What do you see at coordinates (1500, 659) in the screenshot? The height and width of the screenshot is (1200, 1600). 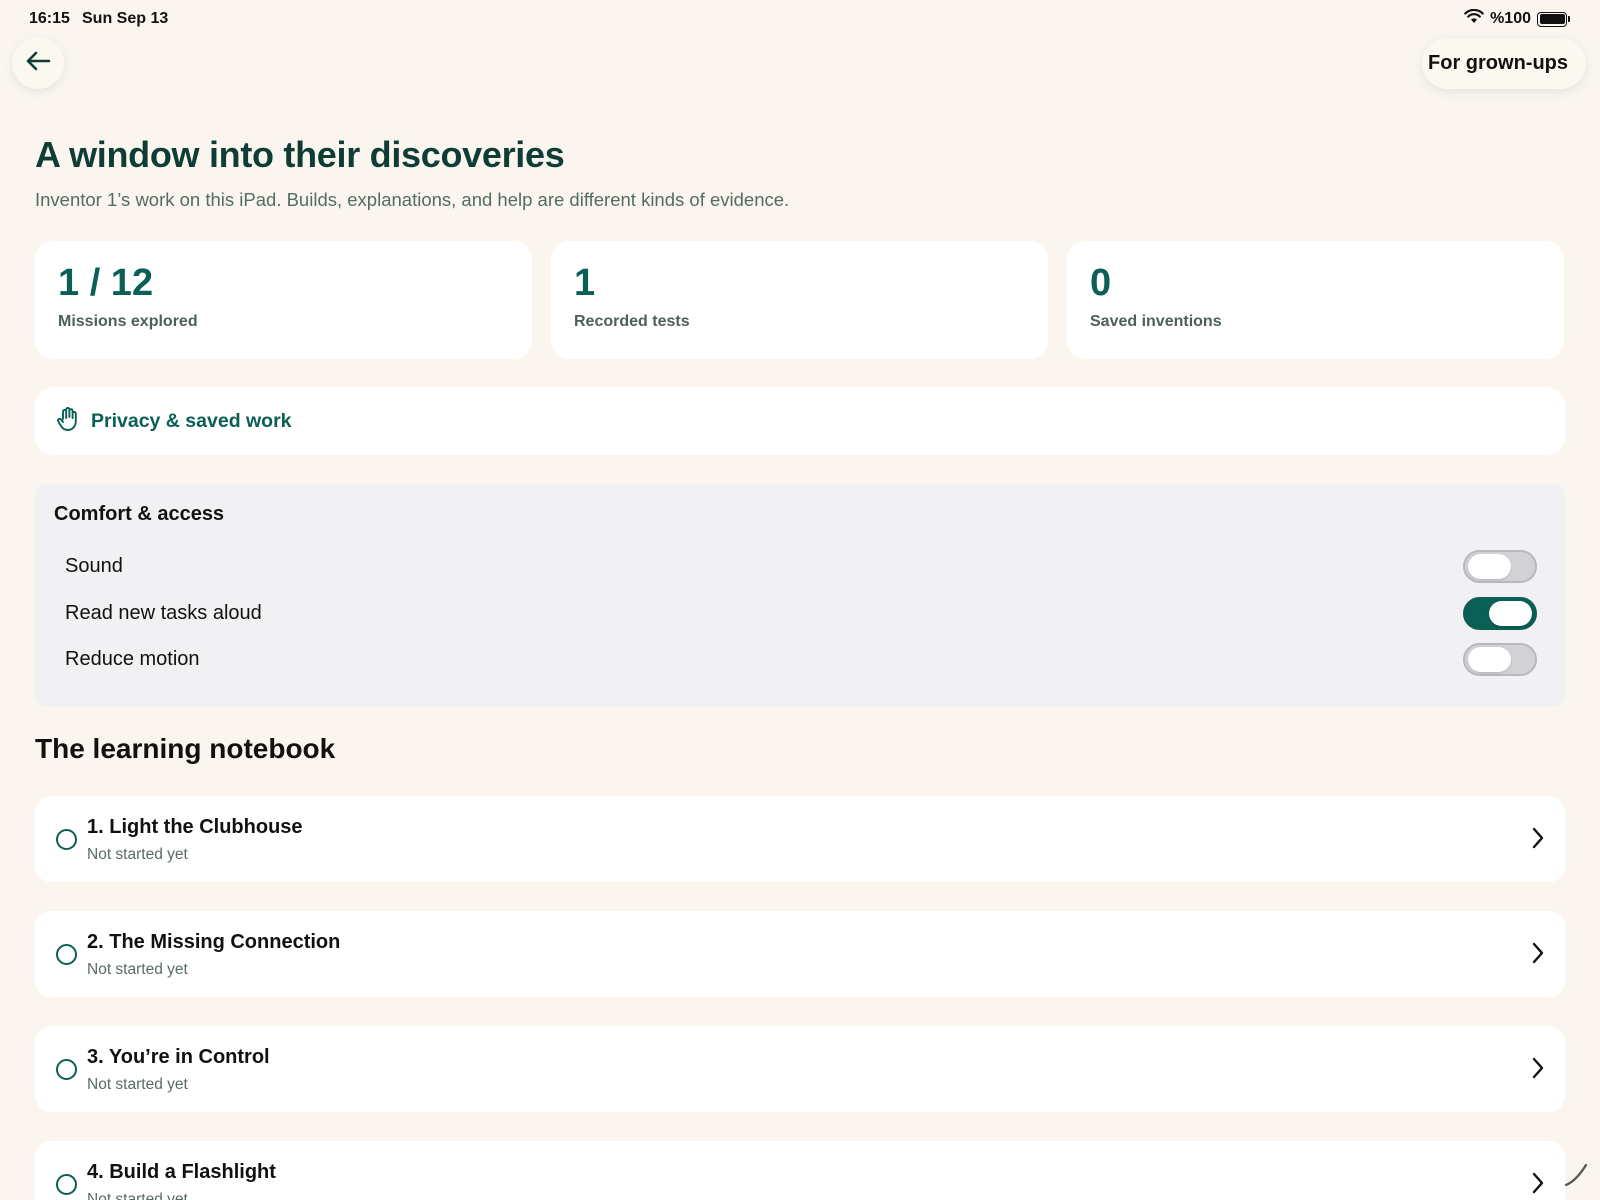 I see `reduce-motion-toggle` at bounding box center [1500, 659].